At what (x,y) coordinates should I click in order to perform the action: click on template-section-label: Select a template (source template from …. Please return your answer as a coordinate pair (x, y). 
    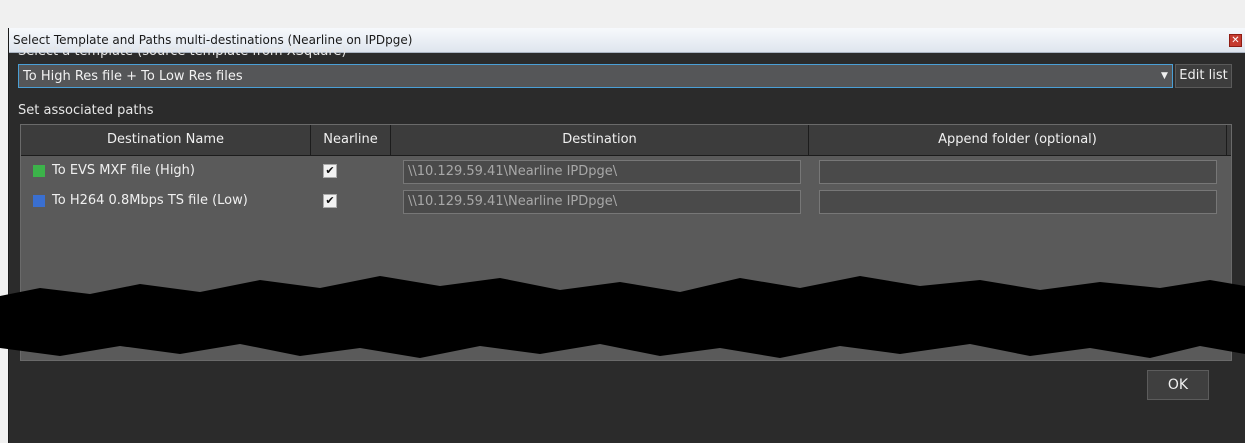
    Looking at the image, I should click on (182, 51).